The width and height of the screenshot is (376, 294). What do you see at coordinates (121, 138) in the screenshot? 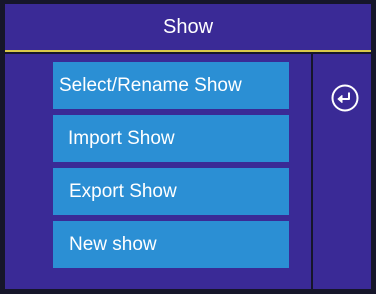
I see `import-show-label: Import Show` at bounding box center [121, 138].